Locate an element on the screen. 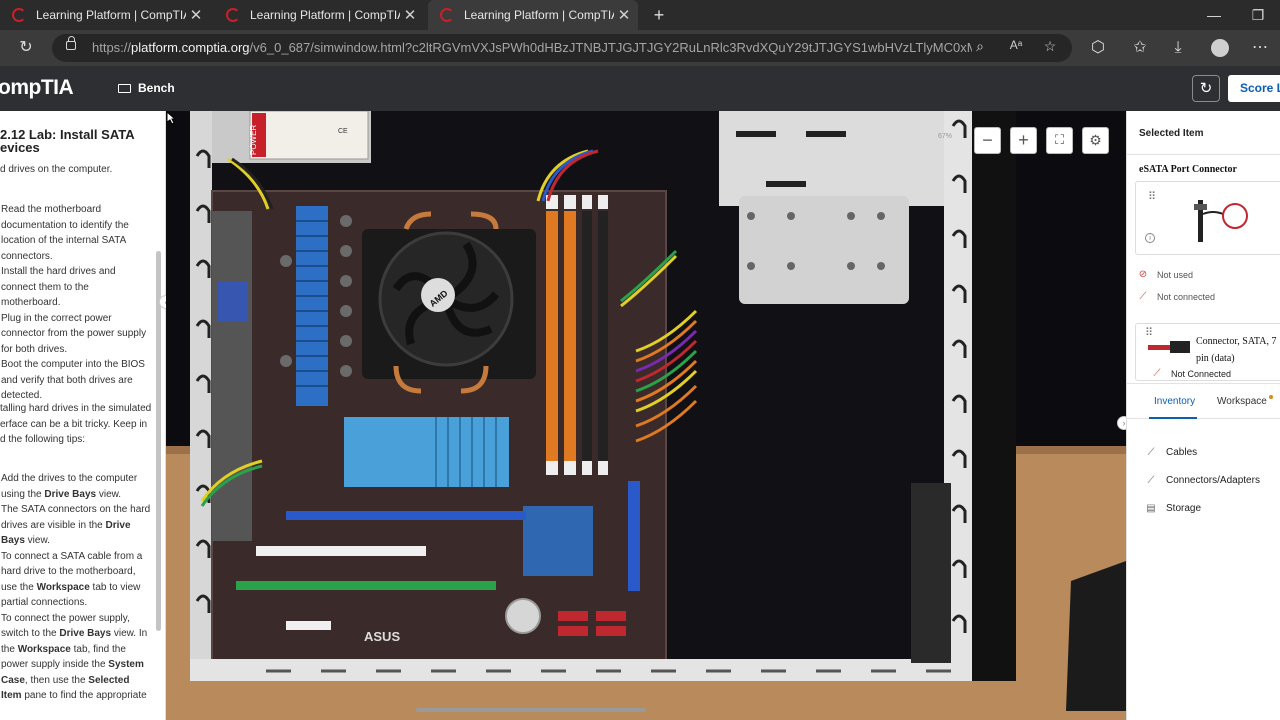 This screenshot has width=1280, height=720. pcie-slot is located at coordinates (366, 585).